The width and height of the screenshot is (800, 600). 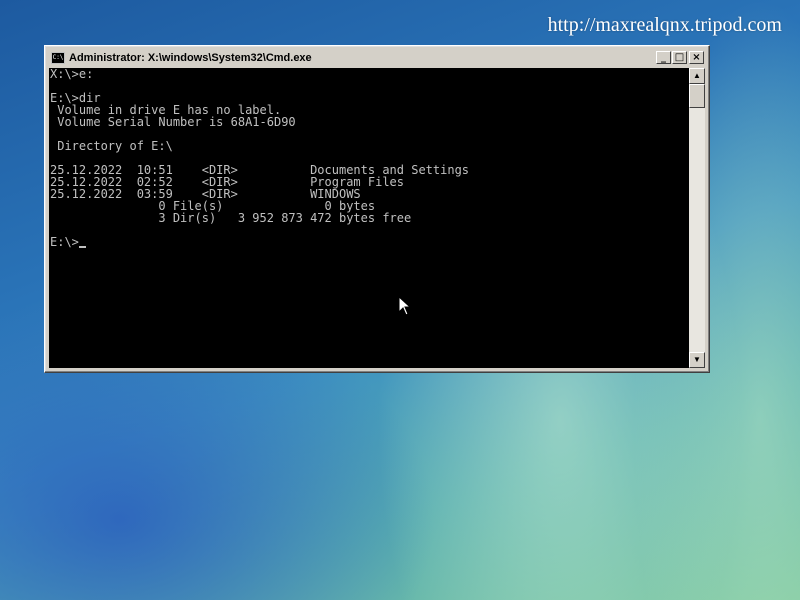 I want to click on console-prompt: E:\>, so click(x=64, y=242).